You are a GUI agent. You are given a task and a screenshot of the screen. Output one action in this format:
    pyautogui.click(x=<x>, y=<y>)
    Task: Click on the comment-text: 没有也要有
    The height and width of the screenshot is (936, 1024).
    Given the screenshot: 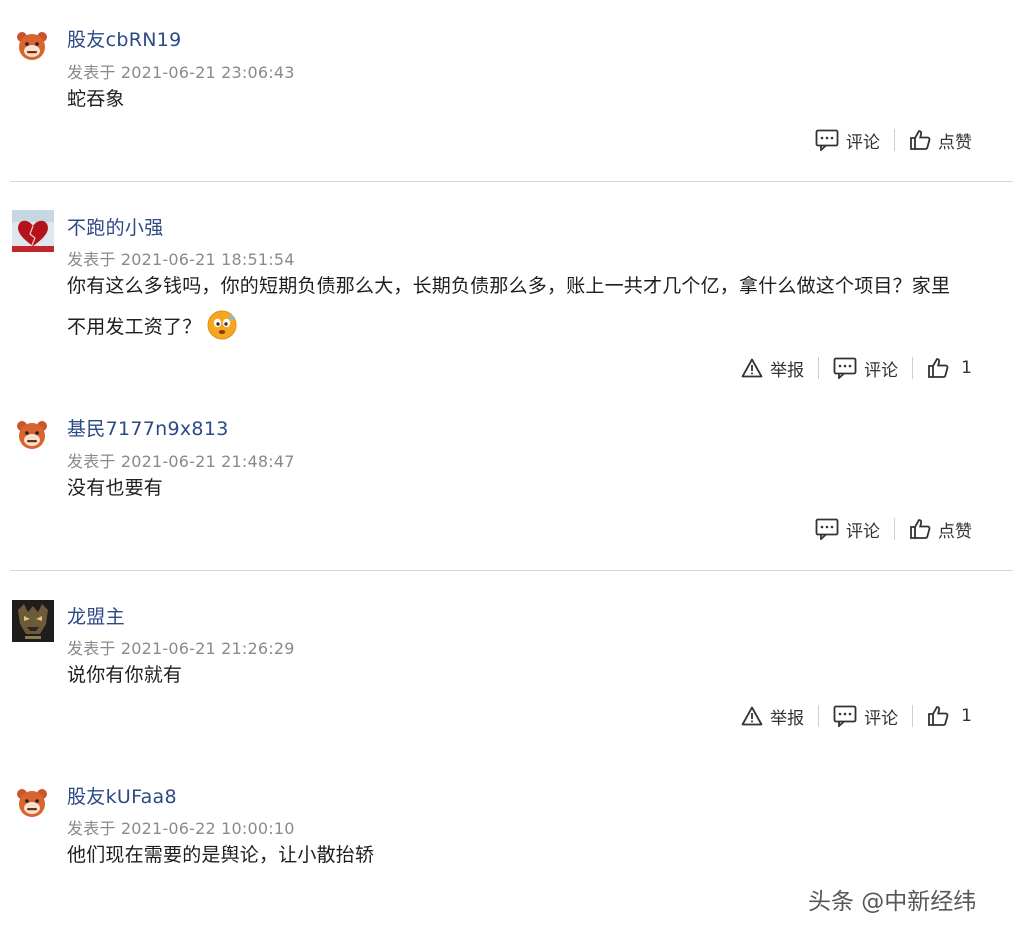 What is the action you would take?
    pyautogui.click(x=115, y=488)
    